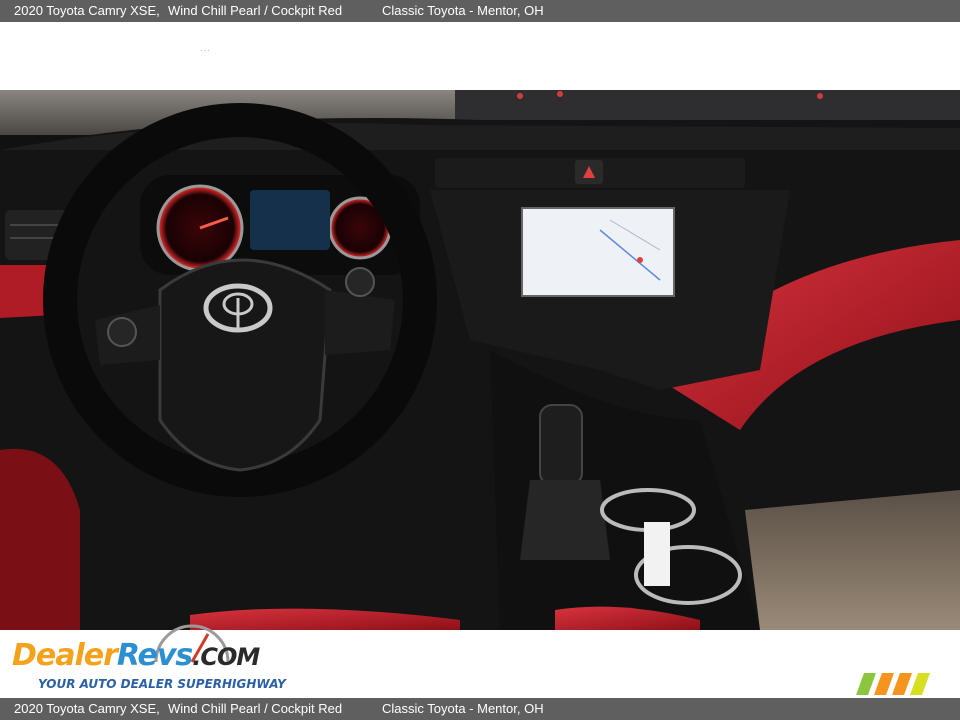 This screenshot has height=720, width=960. What do you see at coordinates (205, 50) in the screenshot?
I see `ad-dots: ···` at bounding box center [205, 50].